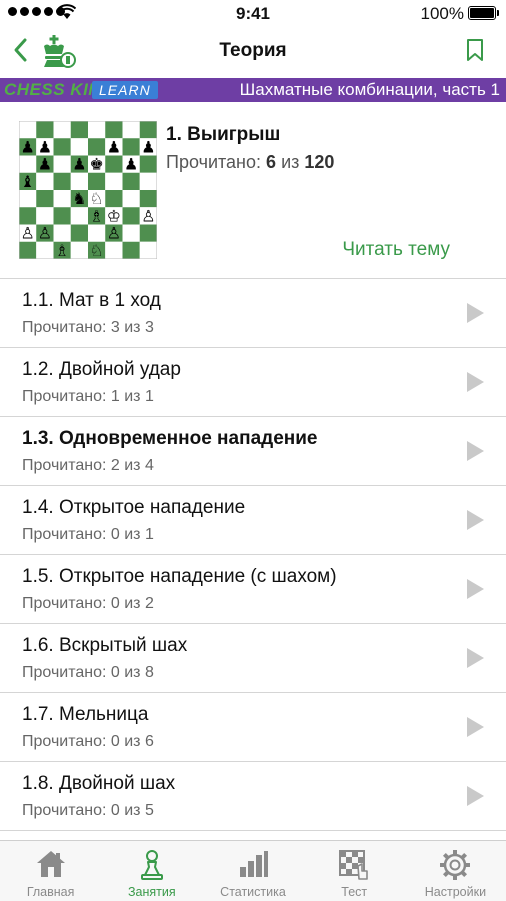  What do you see at coordinates (369, 89) in the screenshot?
I see `course-title: Шахматные комбинации, часть 1` at bounding box center [369, 89].